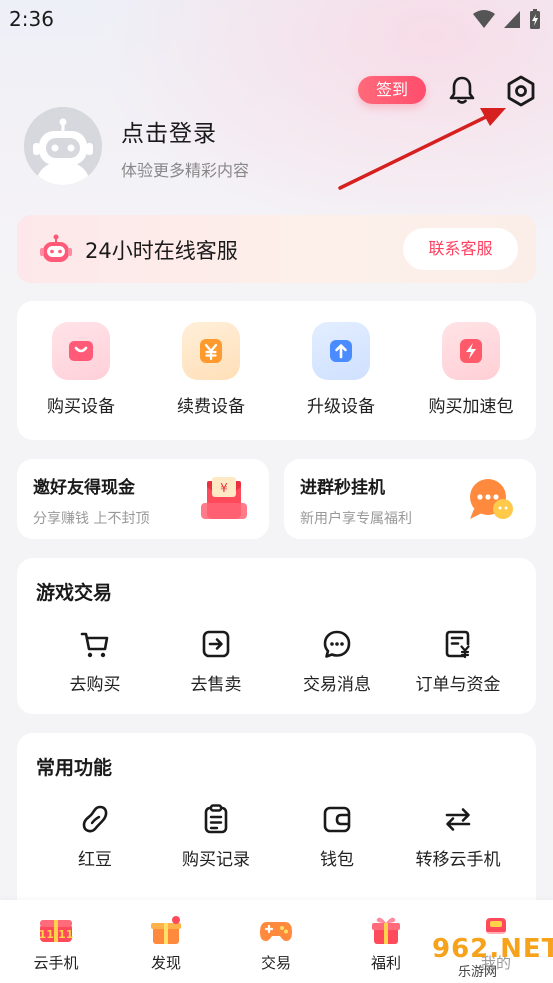 The width and height of the screenshot is (553, 983). What do you see at coordinates (276, 370) in the screenshot?
I see `quick-actions-card: 购买设备 续费设备 升级设备 购买加速包` at bounding box center [276, 370].